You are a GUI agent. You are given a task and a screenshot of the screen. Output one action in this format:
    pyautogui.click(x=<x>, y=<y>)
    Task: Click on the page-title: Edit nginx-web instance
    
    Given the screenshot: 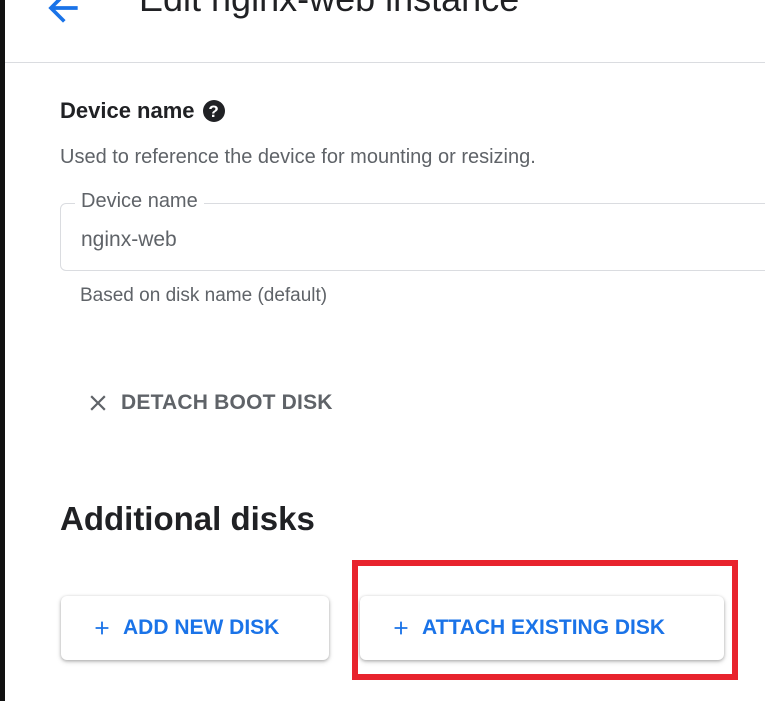 What is the action you would take?
    pyautogui.click(x=329, y=10)
    